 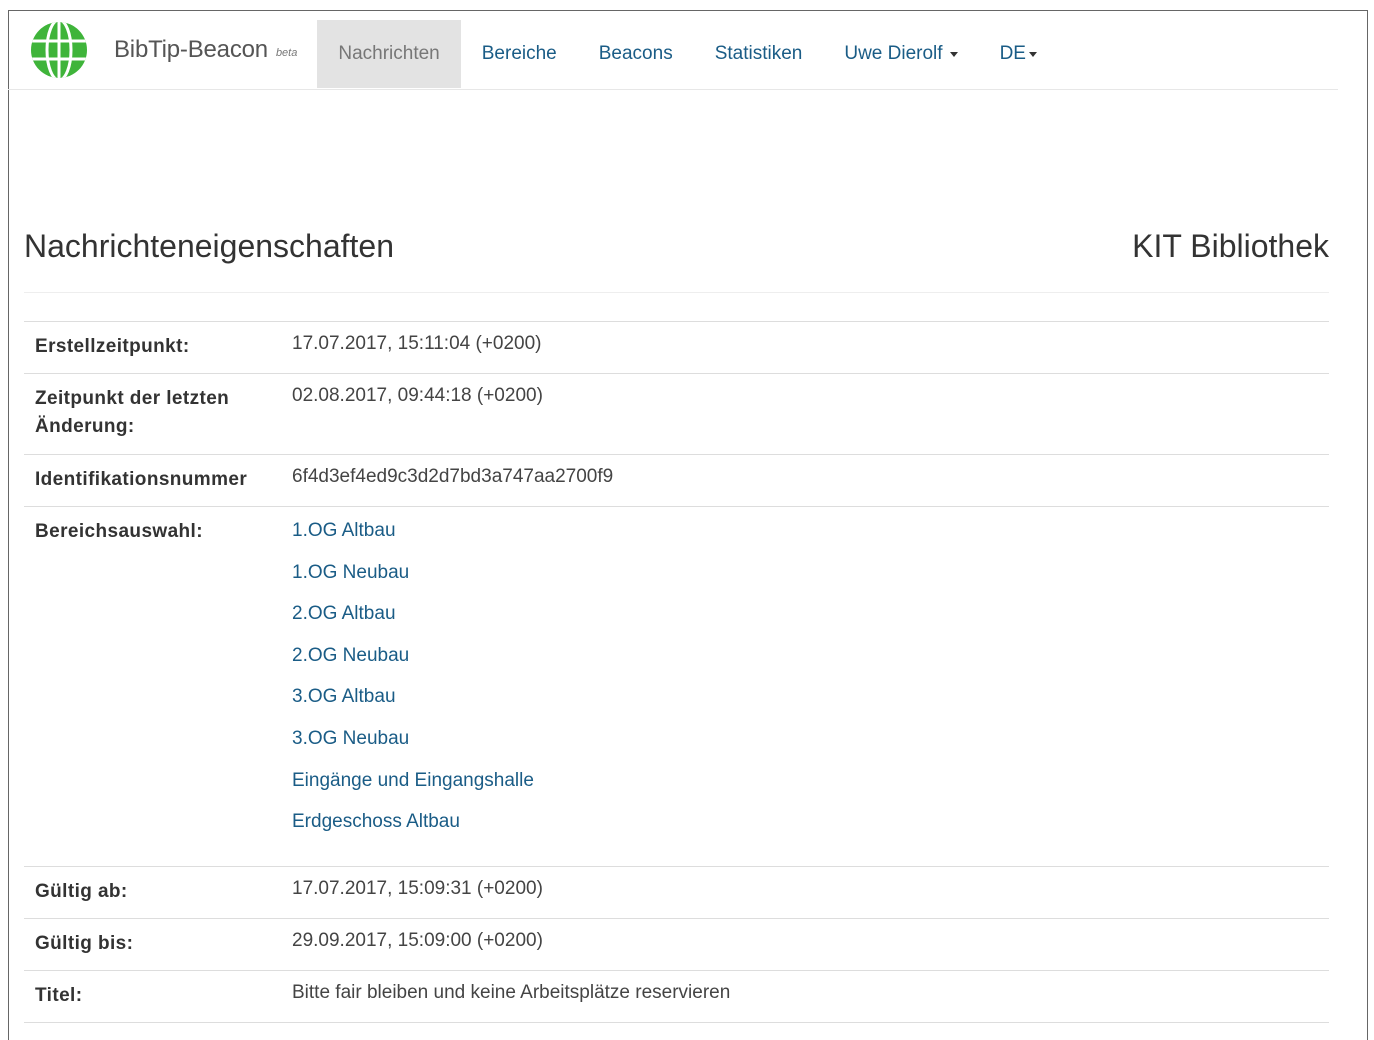 I want to click on user-menu-dropdown: Uwe Dierolf, so click(x=900, y=54).